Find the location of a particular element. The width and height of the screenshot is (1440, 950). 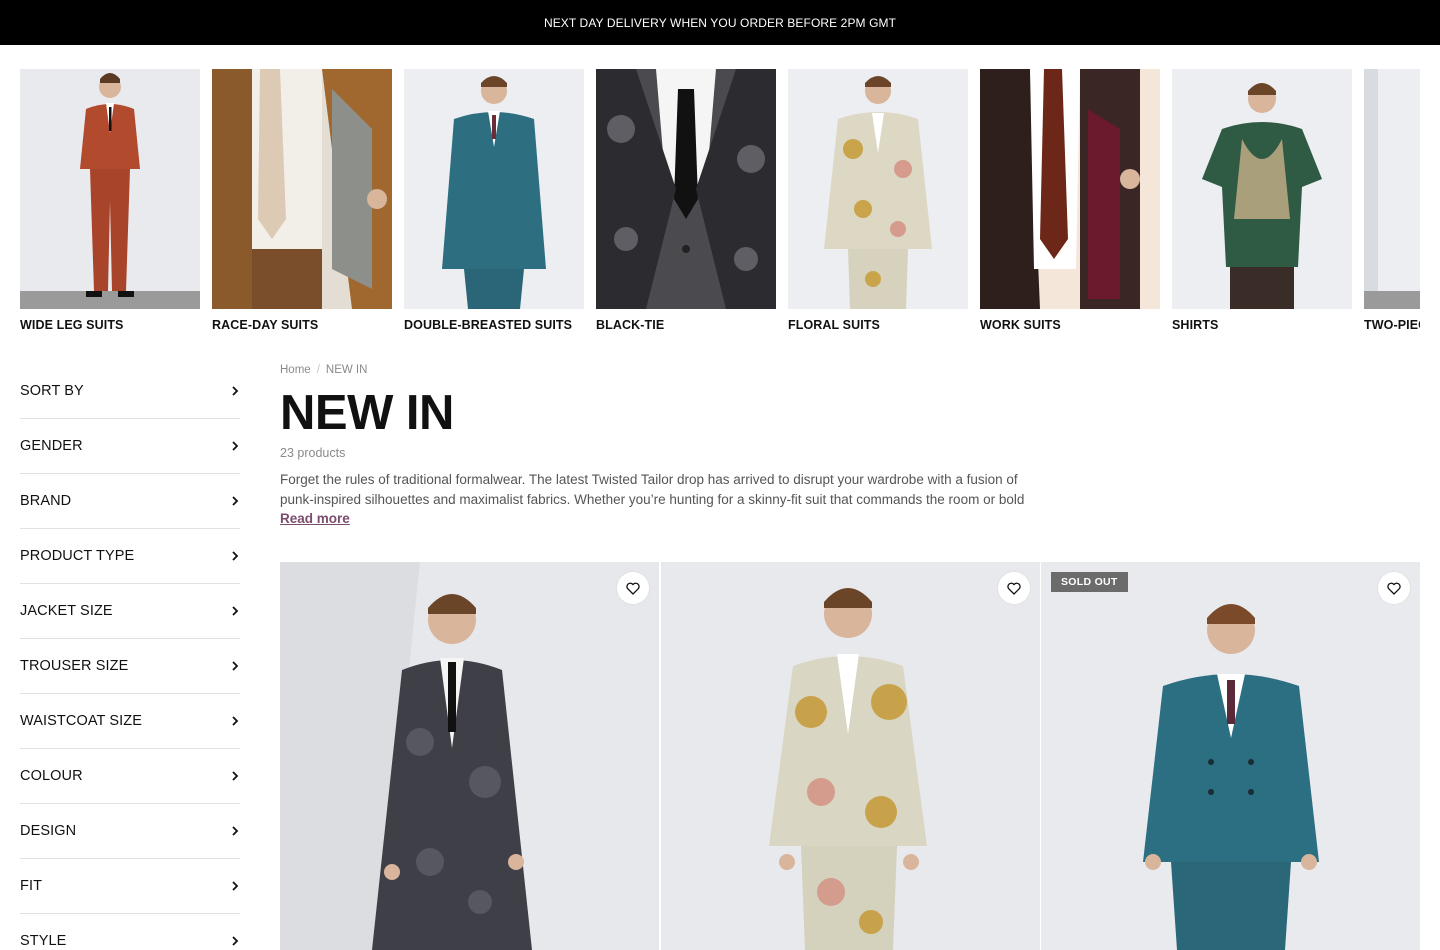

filter-fit: FIT is located at coordinates (130, 886).